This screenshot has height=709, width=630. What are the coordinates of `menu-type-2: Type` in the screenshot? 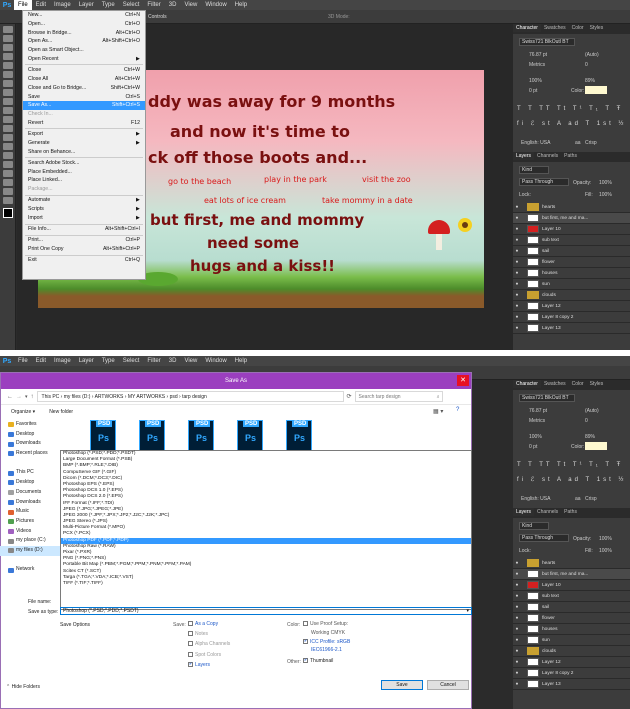 It's located at (108, 361).